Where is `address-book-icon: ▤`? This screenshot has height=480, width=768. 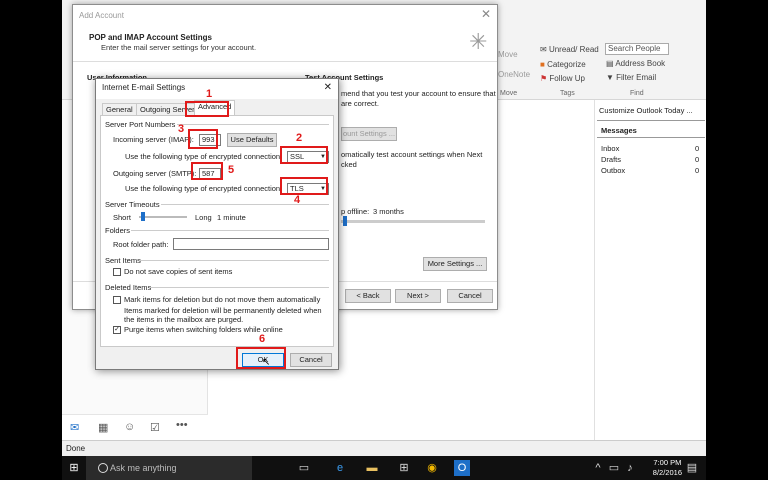 address-book-icon: ▤ is located at coordinates (611, 63).